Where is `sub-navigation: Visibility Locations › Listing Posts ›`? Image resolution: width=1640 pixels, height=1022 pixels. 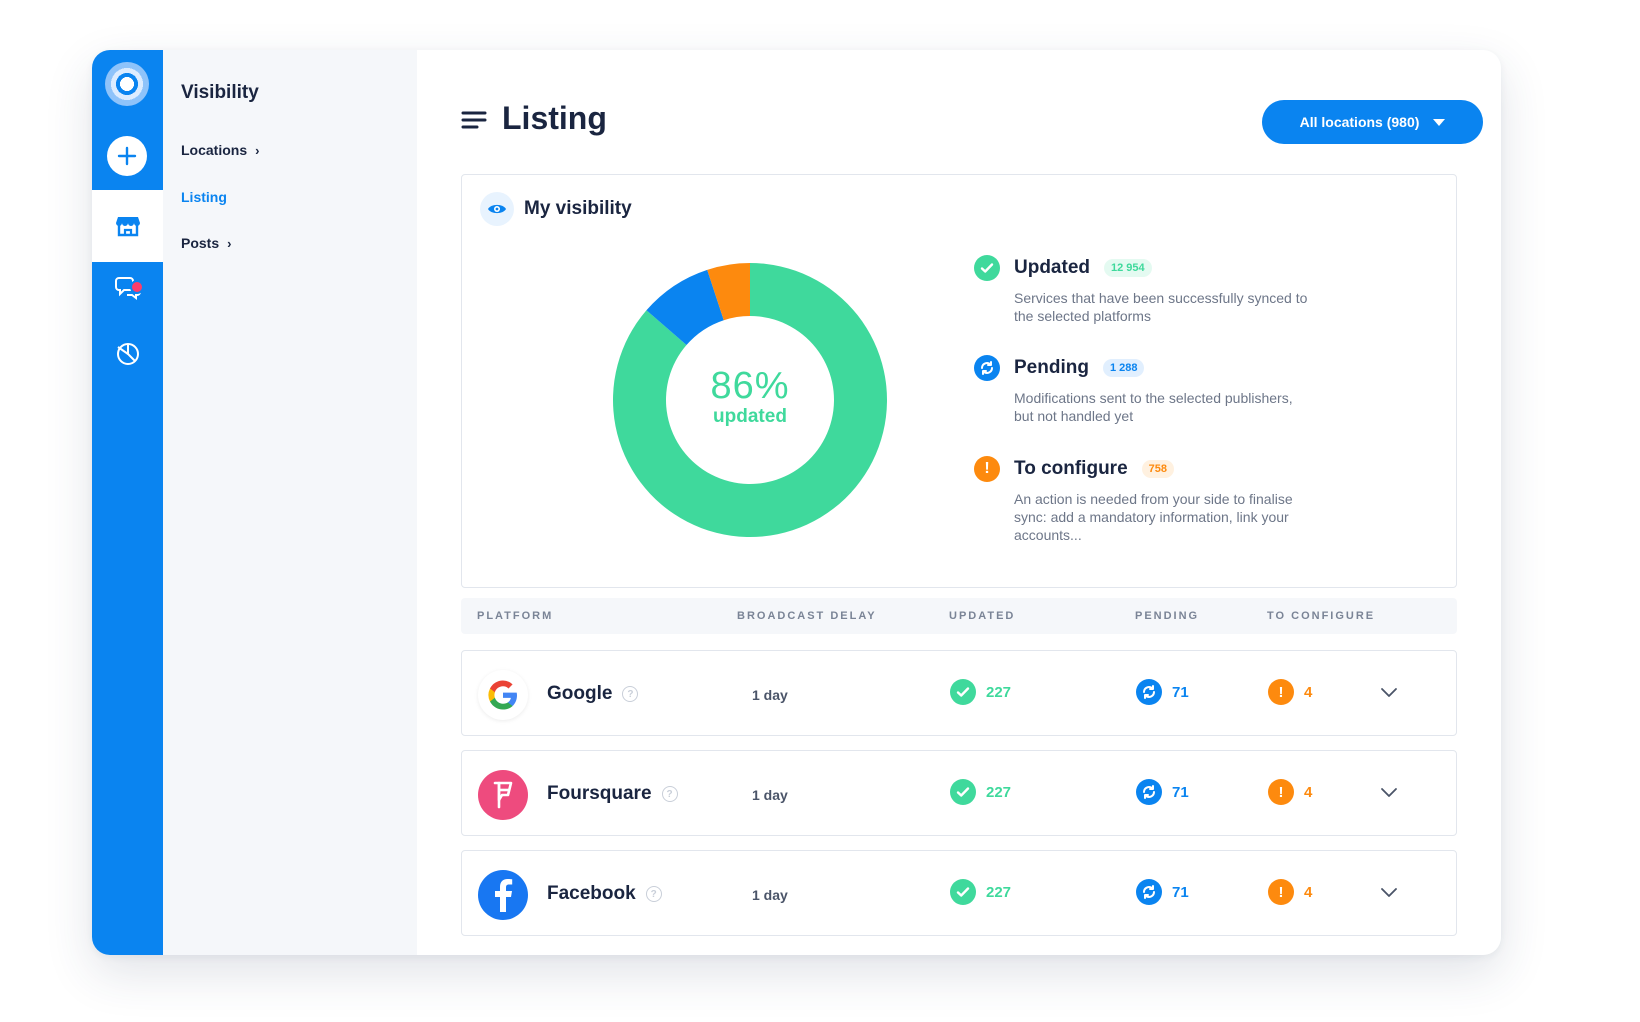
sub-navigation: Visibility Locations › Listing Posts › is located at coordinates (285, 502).